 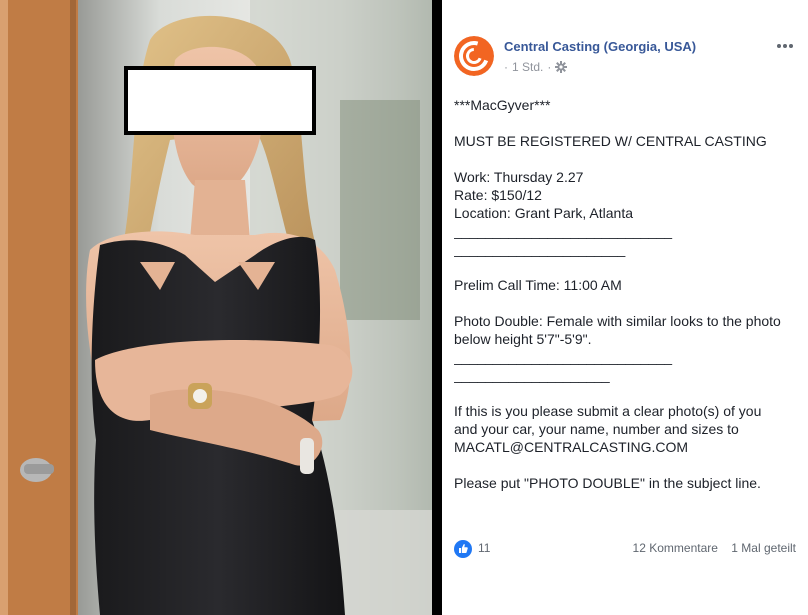 I want to click on gear-icon, so click(x=561, y=67).